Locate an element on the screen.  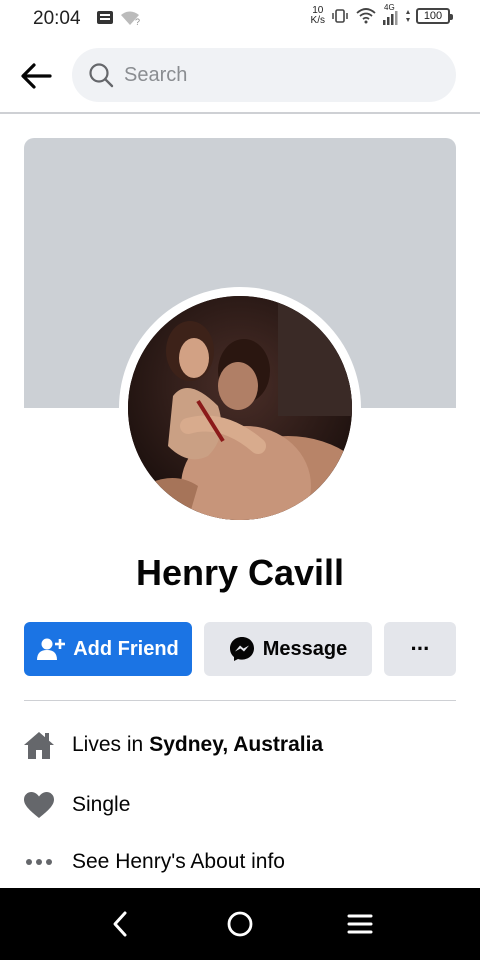
message-button: Message is located at coordinates (288, 649).